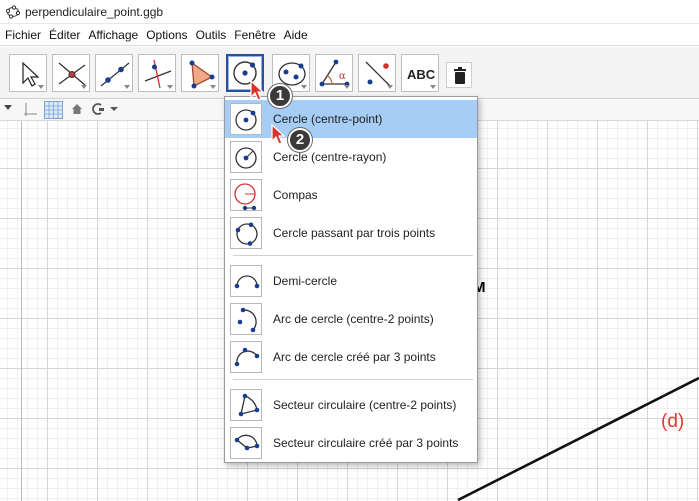 The width and height of the screenshot is (699, 501). Describe the element at coordinates (351, 195) in the screenshot. I see `dropdown-item-compas: Compas` at that location.